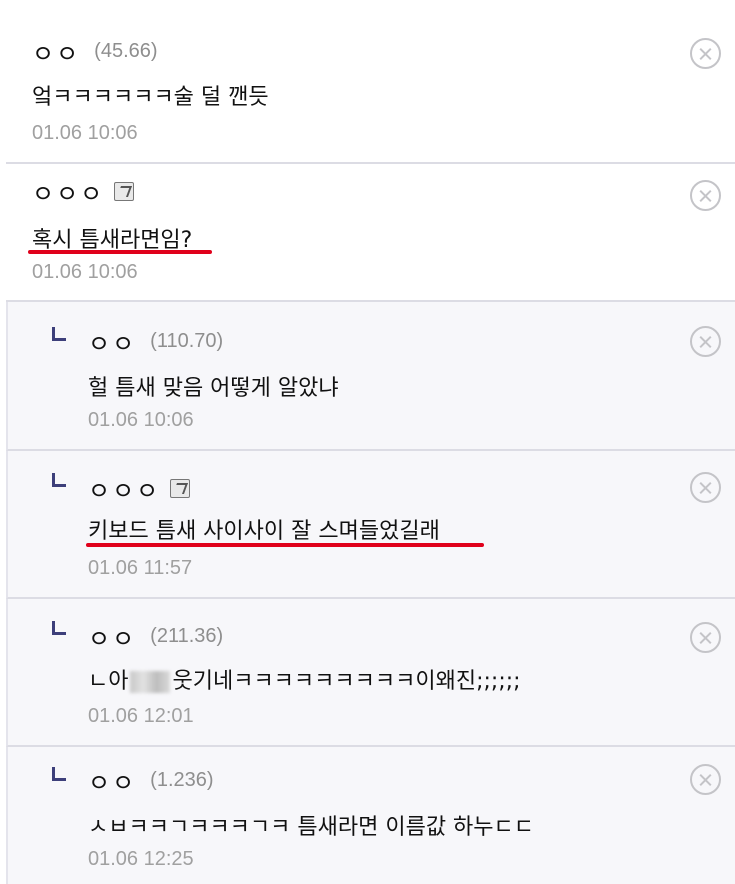 The height and width of the screenshot is (884, 735). What do you see at coordinates (187, 636) in the screenshot?
I see `comment-ip: (211.36)` at bounding box center [187, 636].